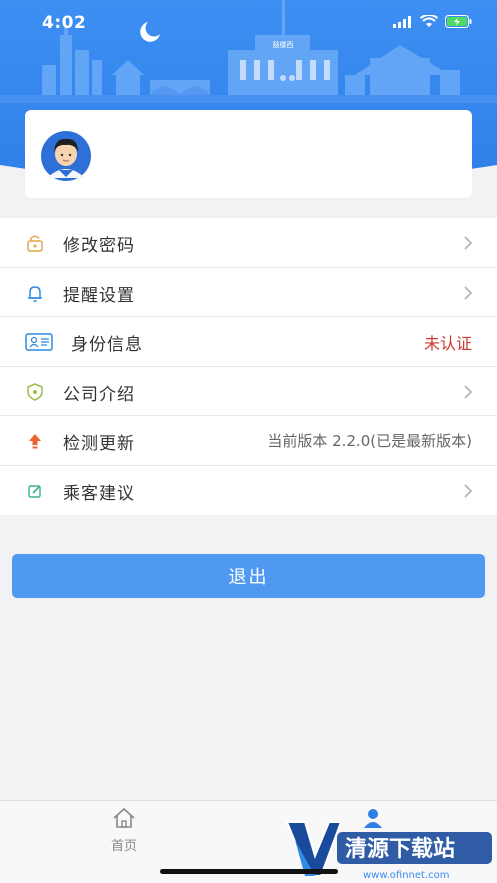  I want to click on tab-home: 首页, so click(124, 830).